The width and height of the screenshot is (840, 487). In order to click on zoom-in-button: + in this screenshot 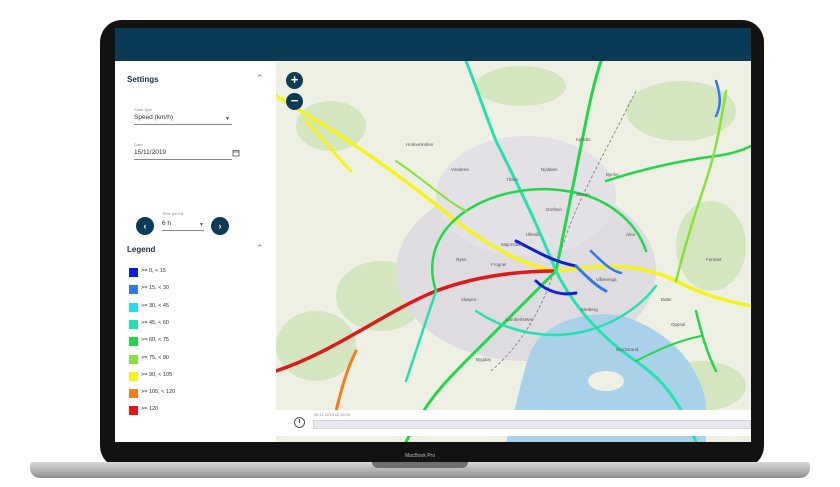, I will do `click(294, 80)`.